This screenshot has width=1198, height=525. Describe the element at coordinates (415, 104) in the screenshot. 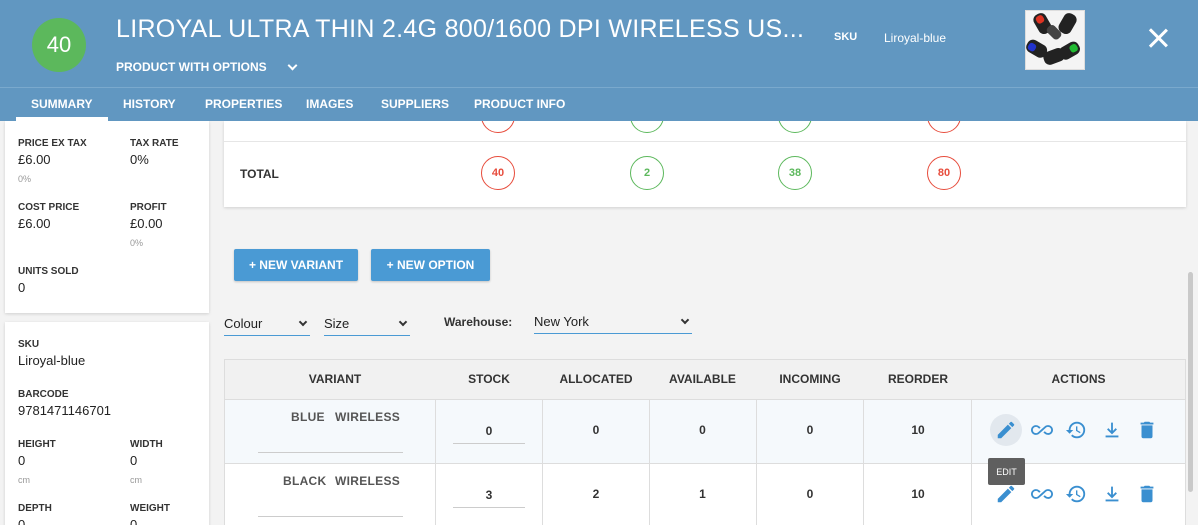

I see `tab-suppliers: SUPPLIERS` at that location.